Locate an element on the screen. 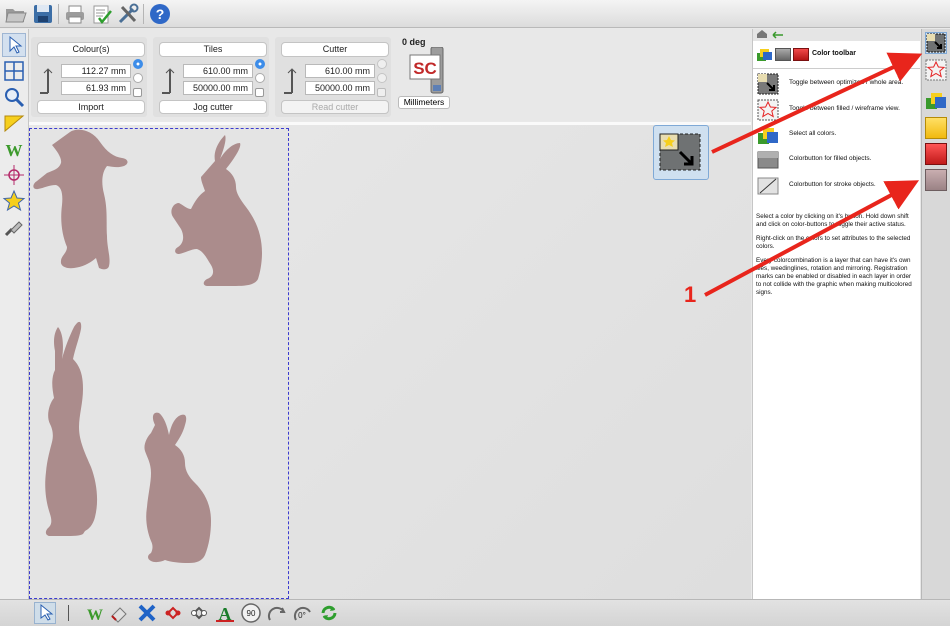 The width and height of the screenshot is (950, 626). help-row-filled: Colorbutton for filled objects. is located at coordinates (837, 160).